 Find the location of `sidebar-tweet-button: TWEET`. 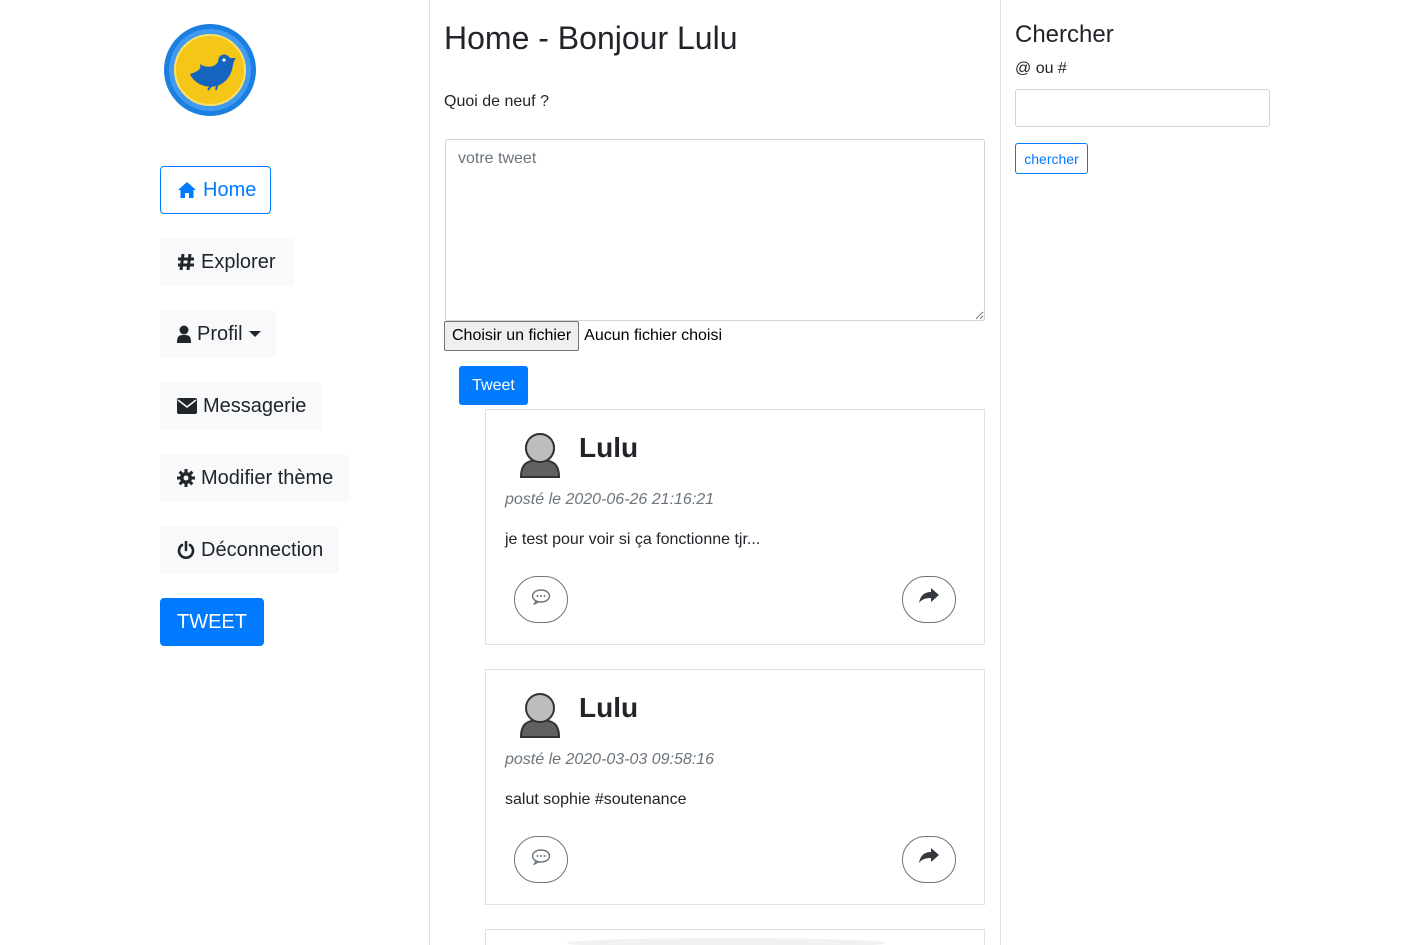

sidebar-tweet-button: TWEET is located at coordinates (212, 622).